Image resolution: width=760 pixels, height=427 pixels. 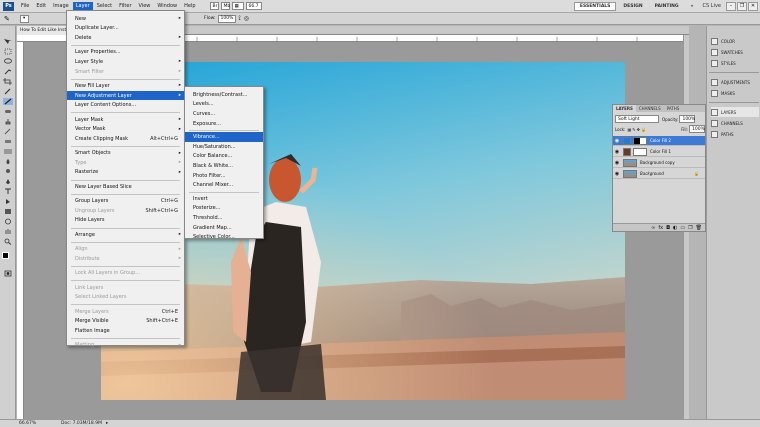 What do you see at coordinates (8, 181) in the screenshot?
I see `pen-tool-icon` at bounding box center [8, 181].